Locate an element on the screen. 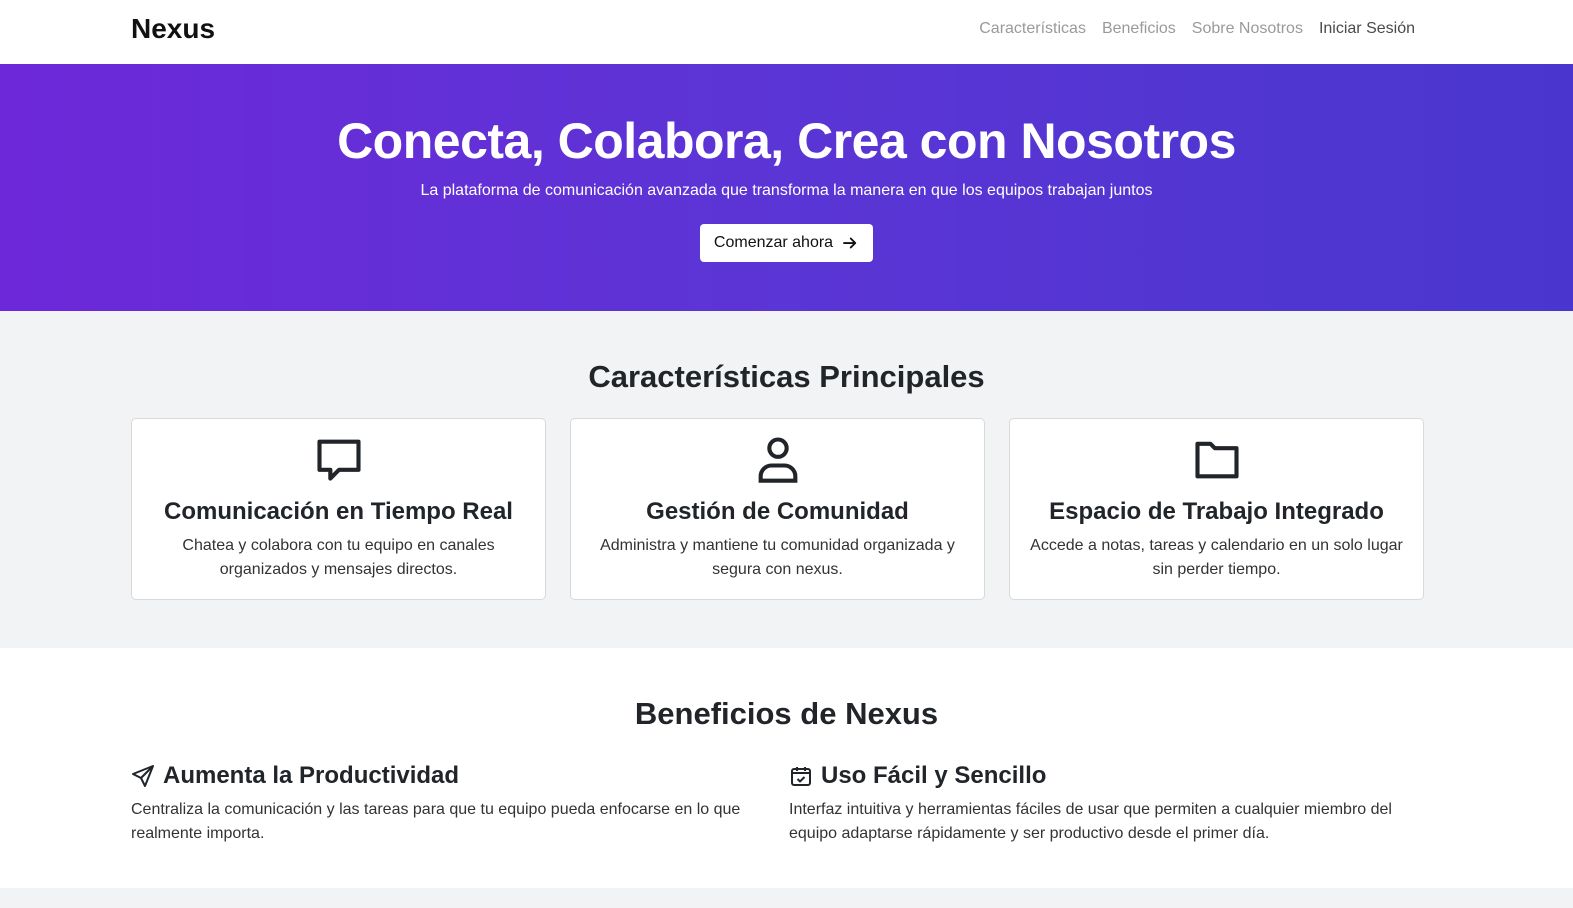 This screenshot has height=908, width=1573. benefit-title: Uso Fácil y Sencillo is located at coordinates (934, 775).